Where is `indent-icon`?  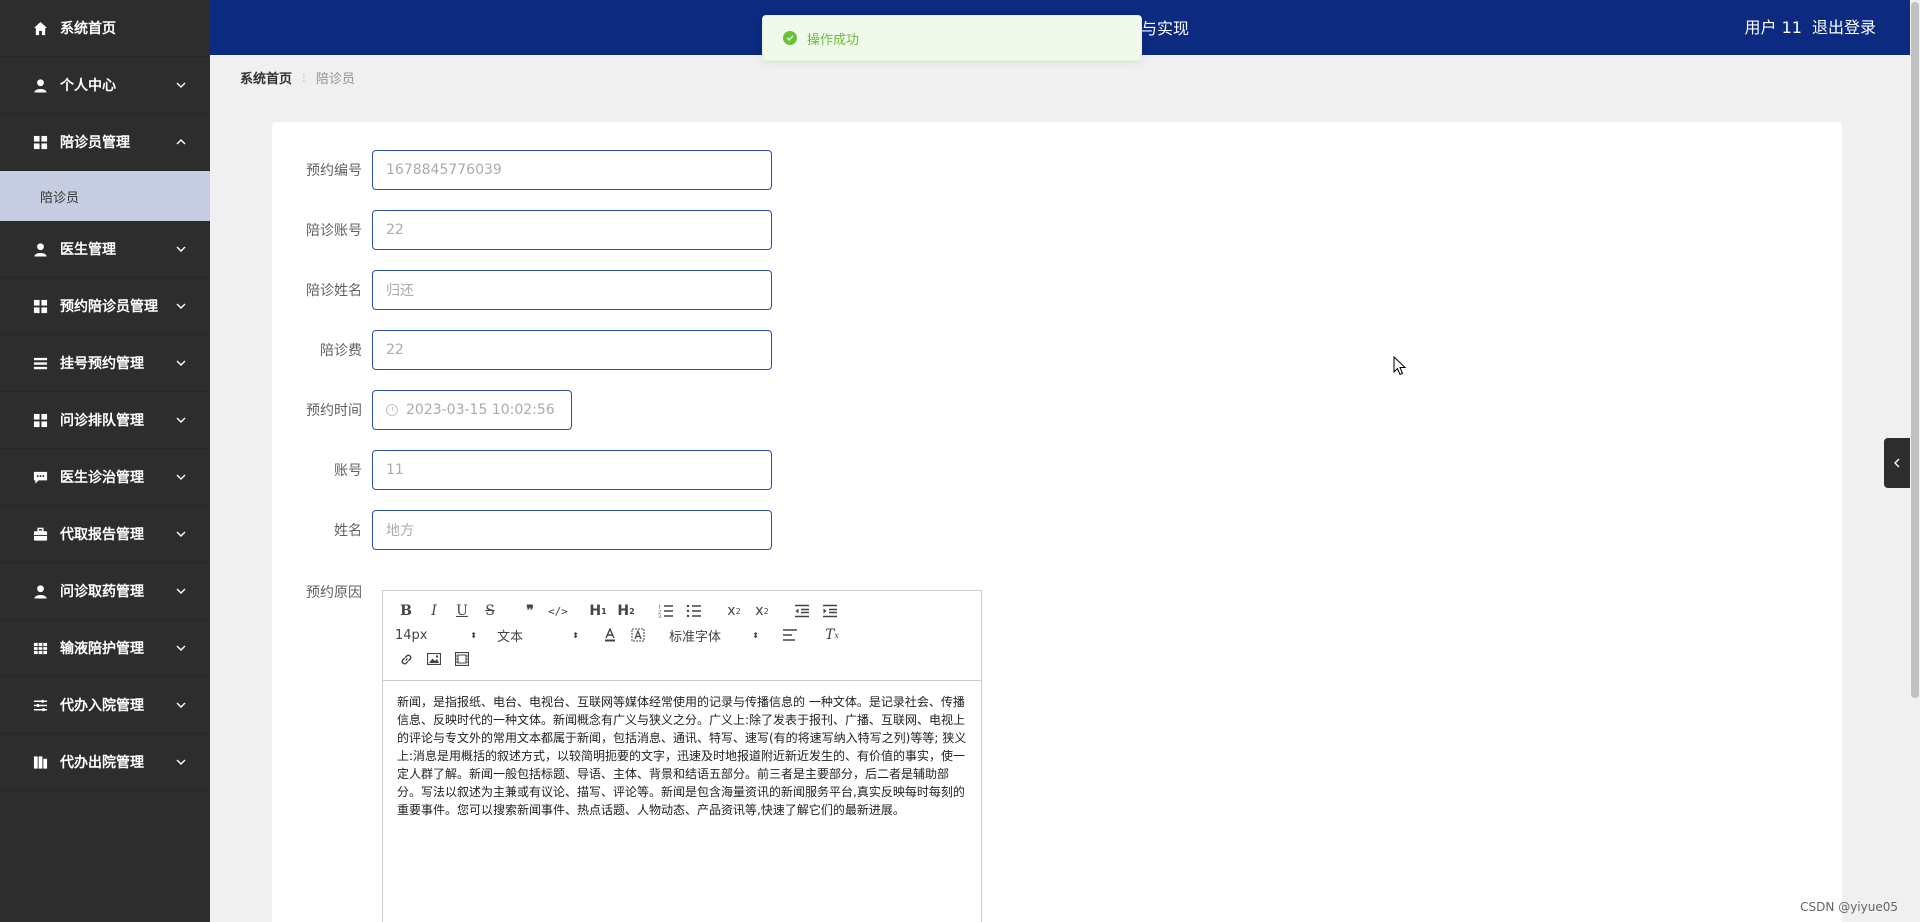 indent-icon is located at coordinates (830, 611).